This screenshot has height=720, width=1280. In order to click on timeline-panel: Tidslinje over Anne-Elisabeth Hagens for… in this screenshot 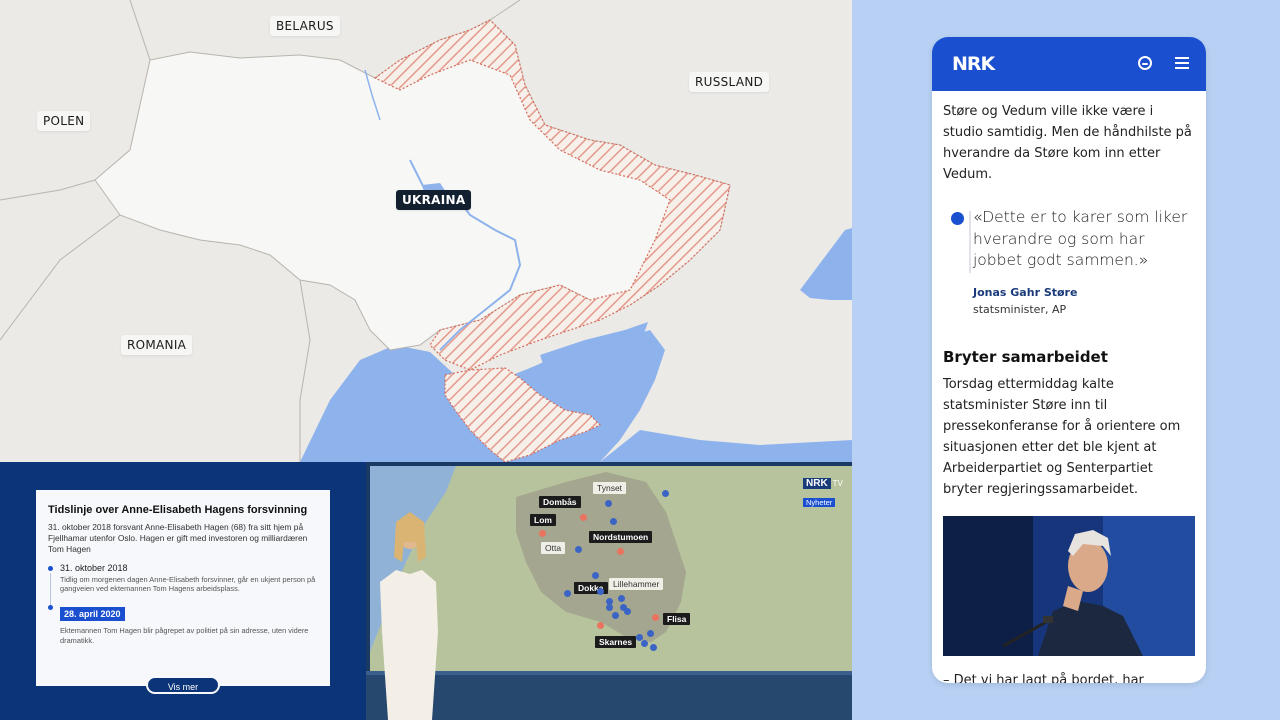, I will do `click(183, 591)`.